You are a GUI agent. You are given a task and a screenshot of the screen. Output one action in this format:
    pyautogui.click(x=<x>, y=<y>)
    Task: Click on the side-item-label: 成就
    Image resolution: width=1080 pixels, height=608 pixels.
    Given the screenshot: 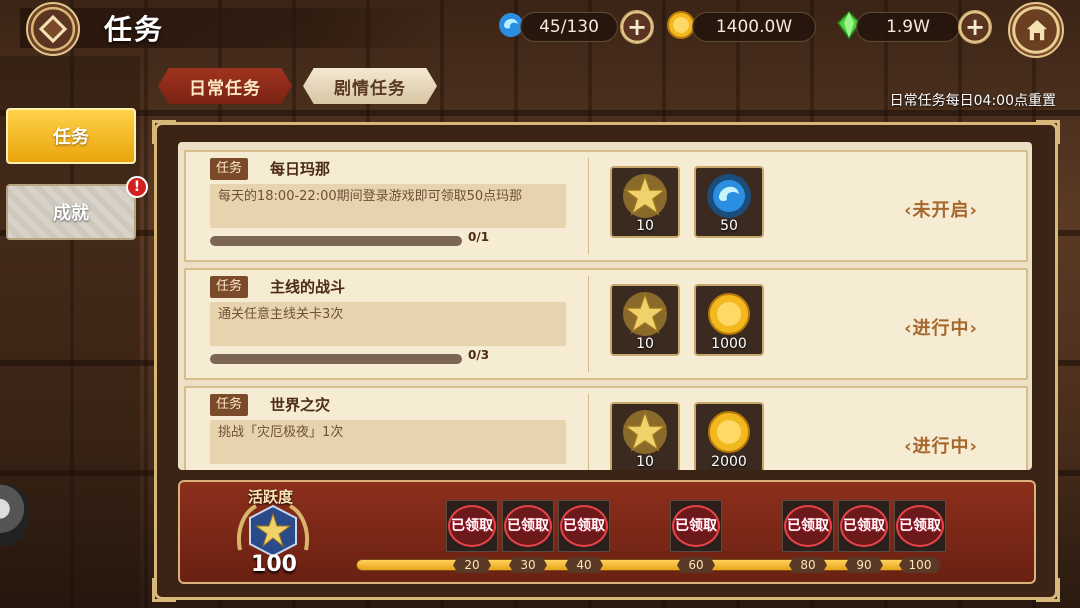 What is the action you would take?
    pyautogui.click(x=71, y=213)
    